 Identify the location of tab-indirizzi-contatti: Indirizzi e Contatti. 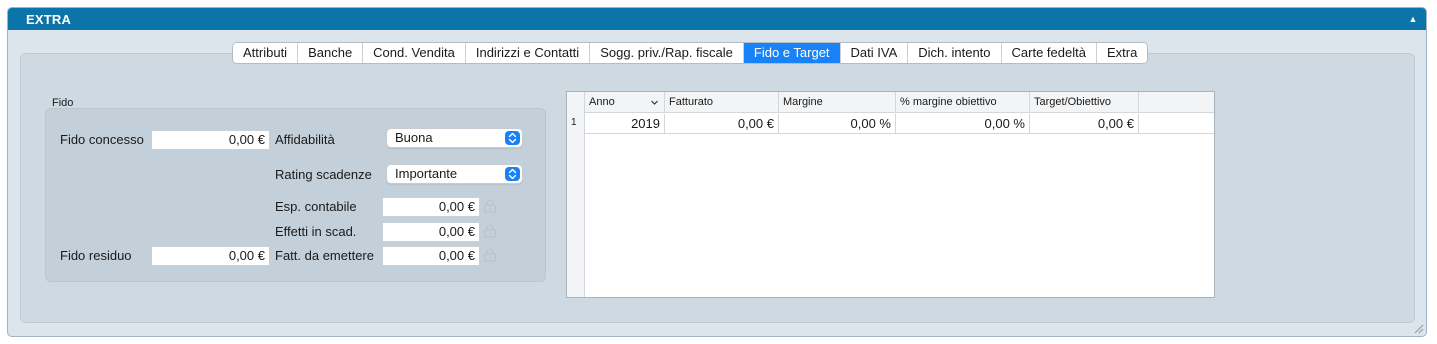
(528, 53).